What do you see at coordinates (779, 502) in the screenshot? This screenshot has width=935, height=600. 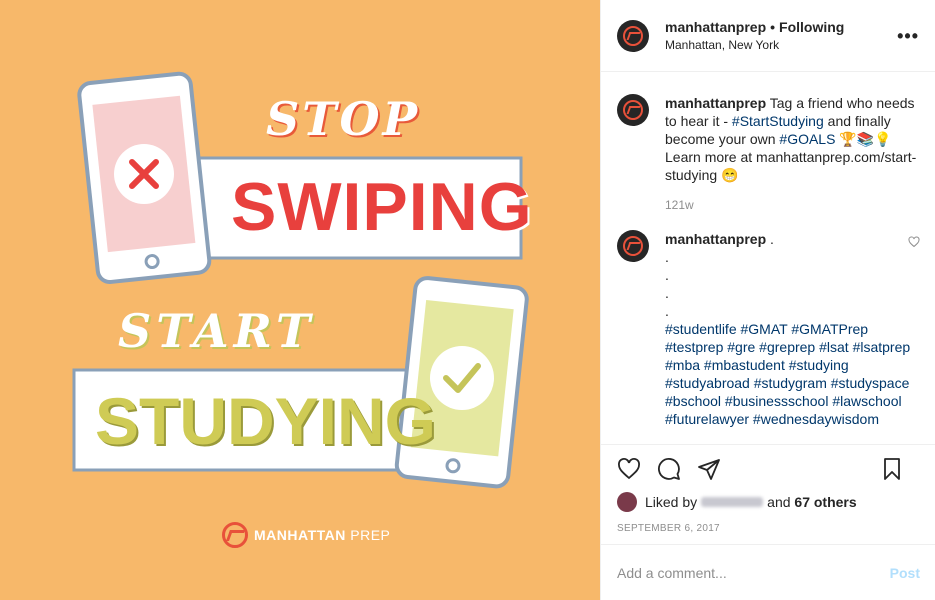 I see `liked-and: and` at bounding box center [779, 502].